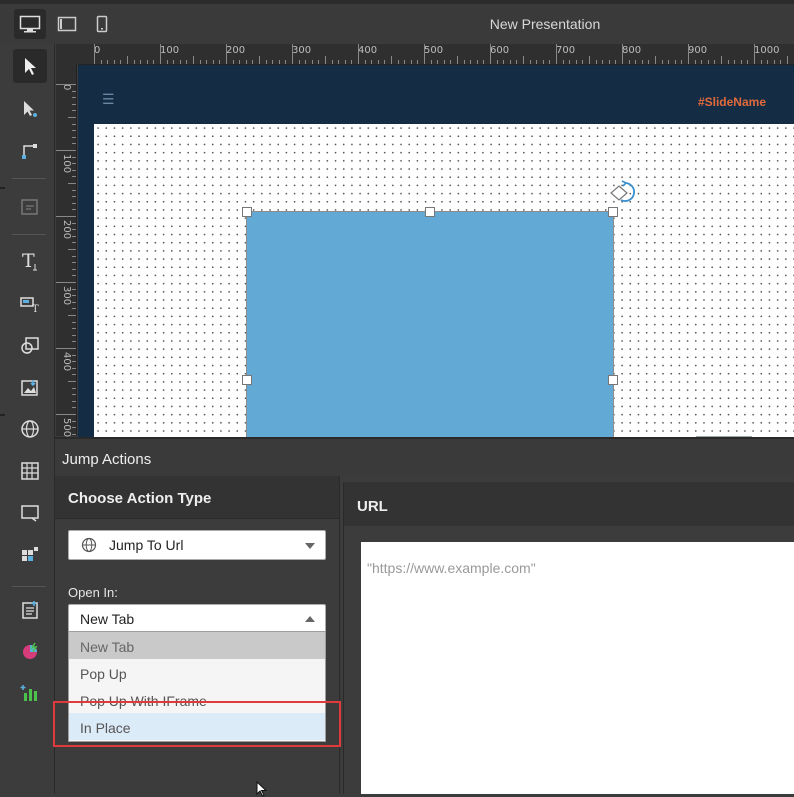 Image resolution: width=794 pixels, height=797 pixels. I want to click on choose-action-title: Choose Action Type, so click(139, 498).